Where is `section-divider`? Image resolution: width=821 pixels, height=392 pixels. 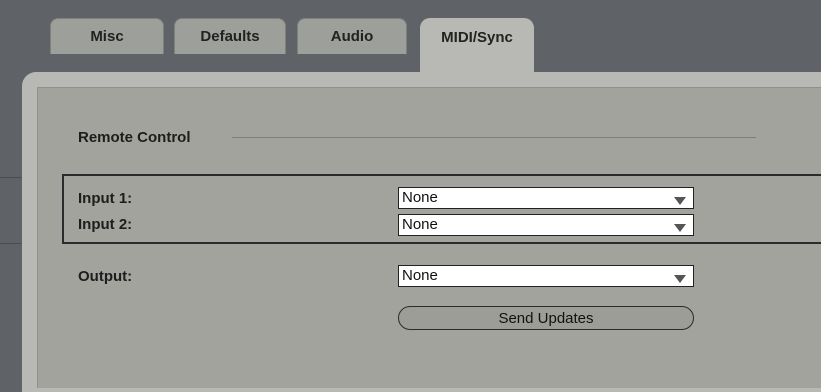 section-divider is located at coordinates (494, 137).